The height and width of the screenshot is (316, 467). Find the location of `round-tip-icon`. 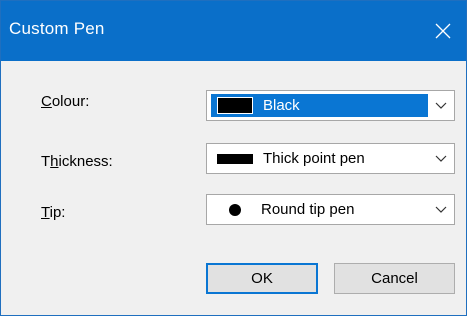

round-tip-icon is located at coordinates (235, 209).